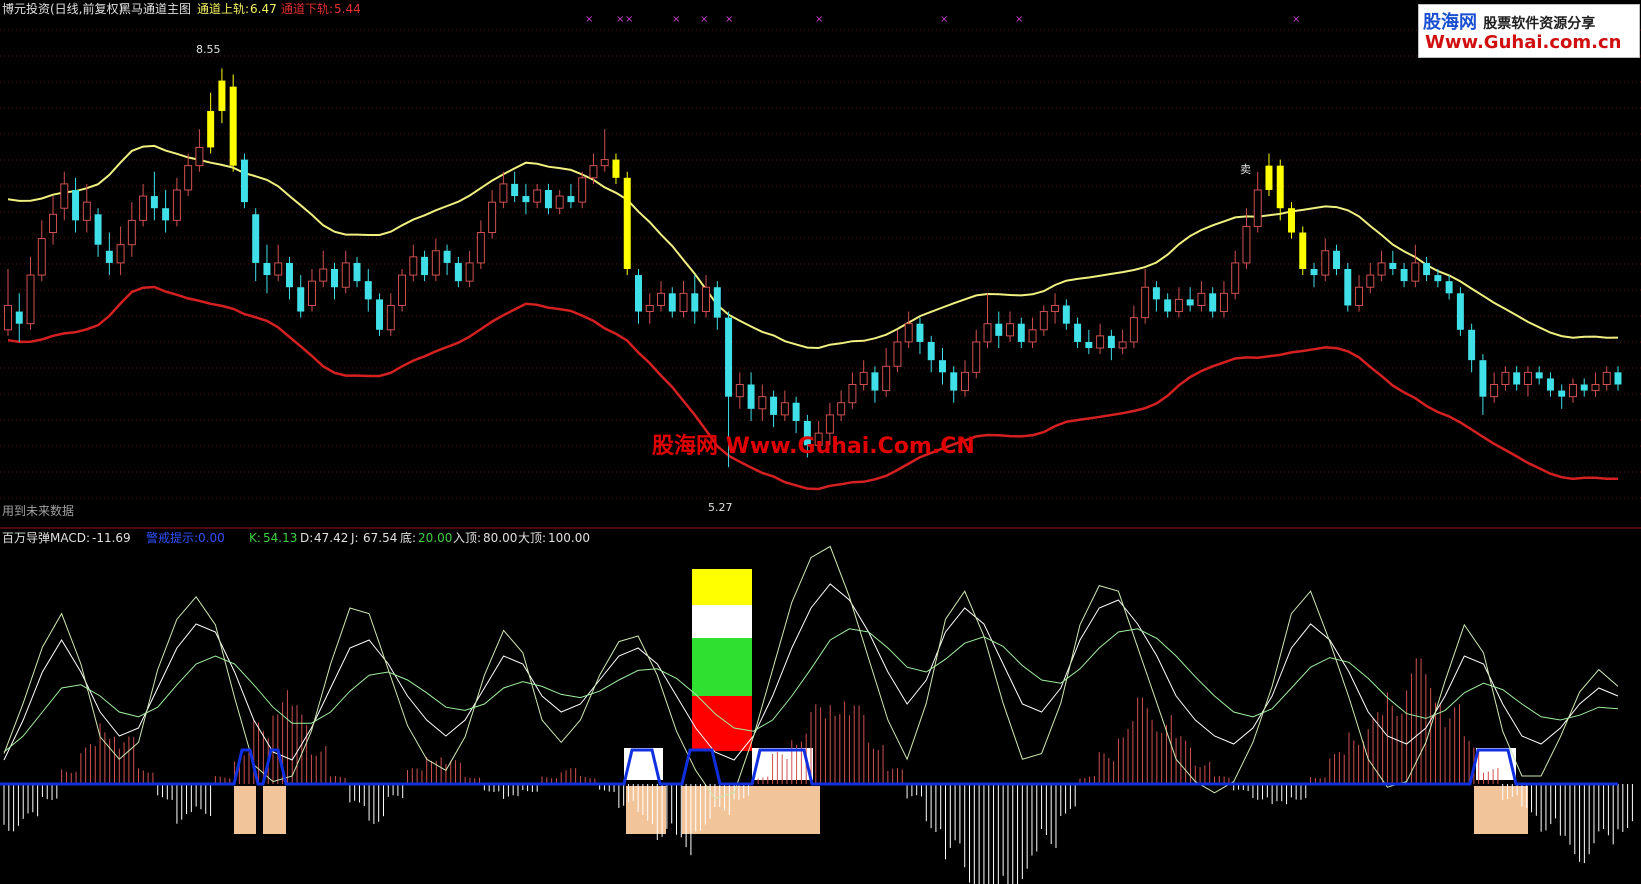 This screenshot has width=1641, height=884. Describe the element at coordinates (722, 667) in the screenshot. I see `missile-middle` at that location.